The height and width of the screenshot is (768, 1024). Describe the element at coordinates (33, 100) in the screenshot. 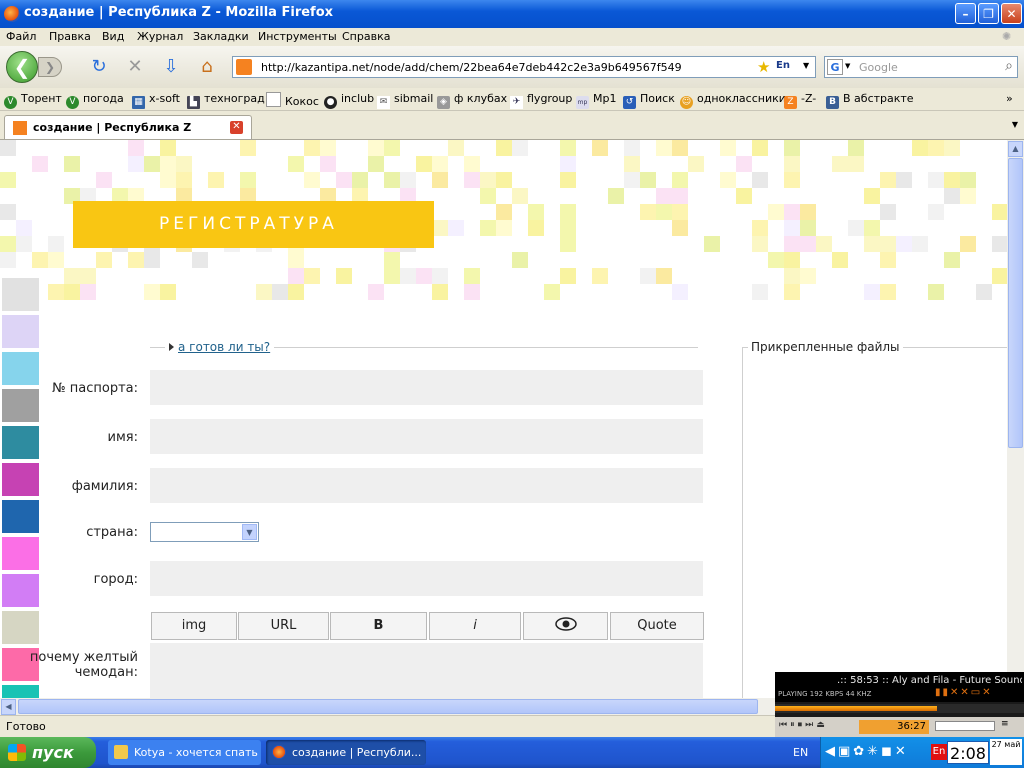

I see `bookmark-item: V Торент` at that location.